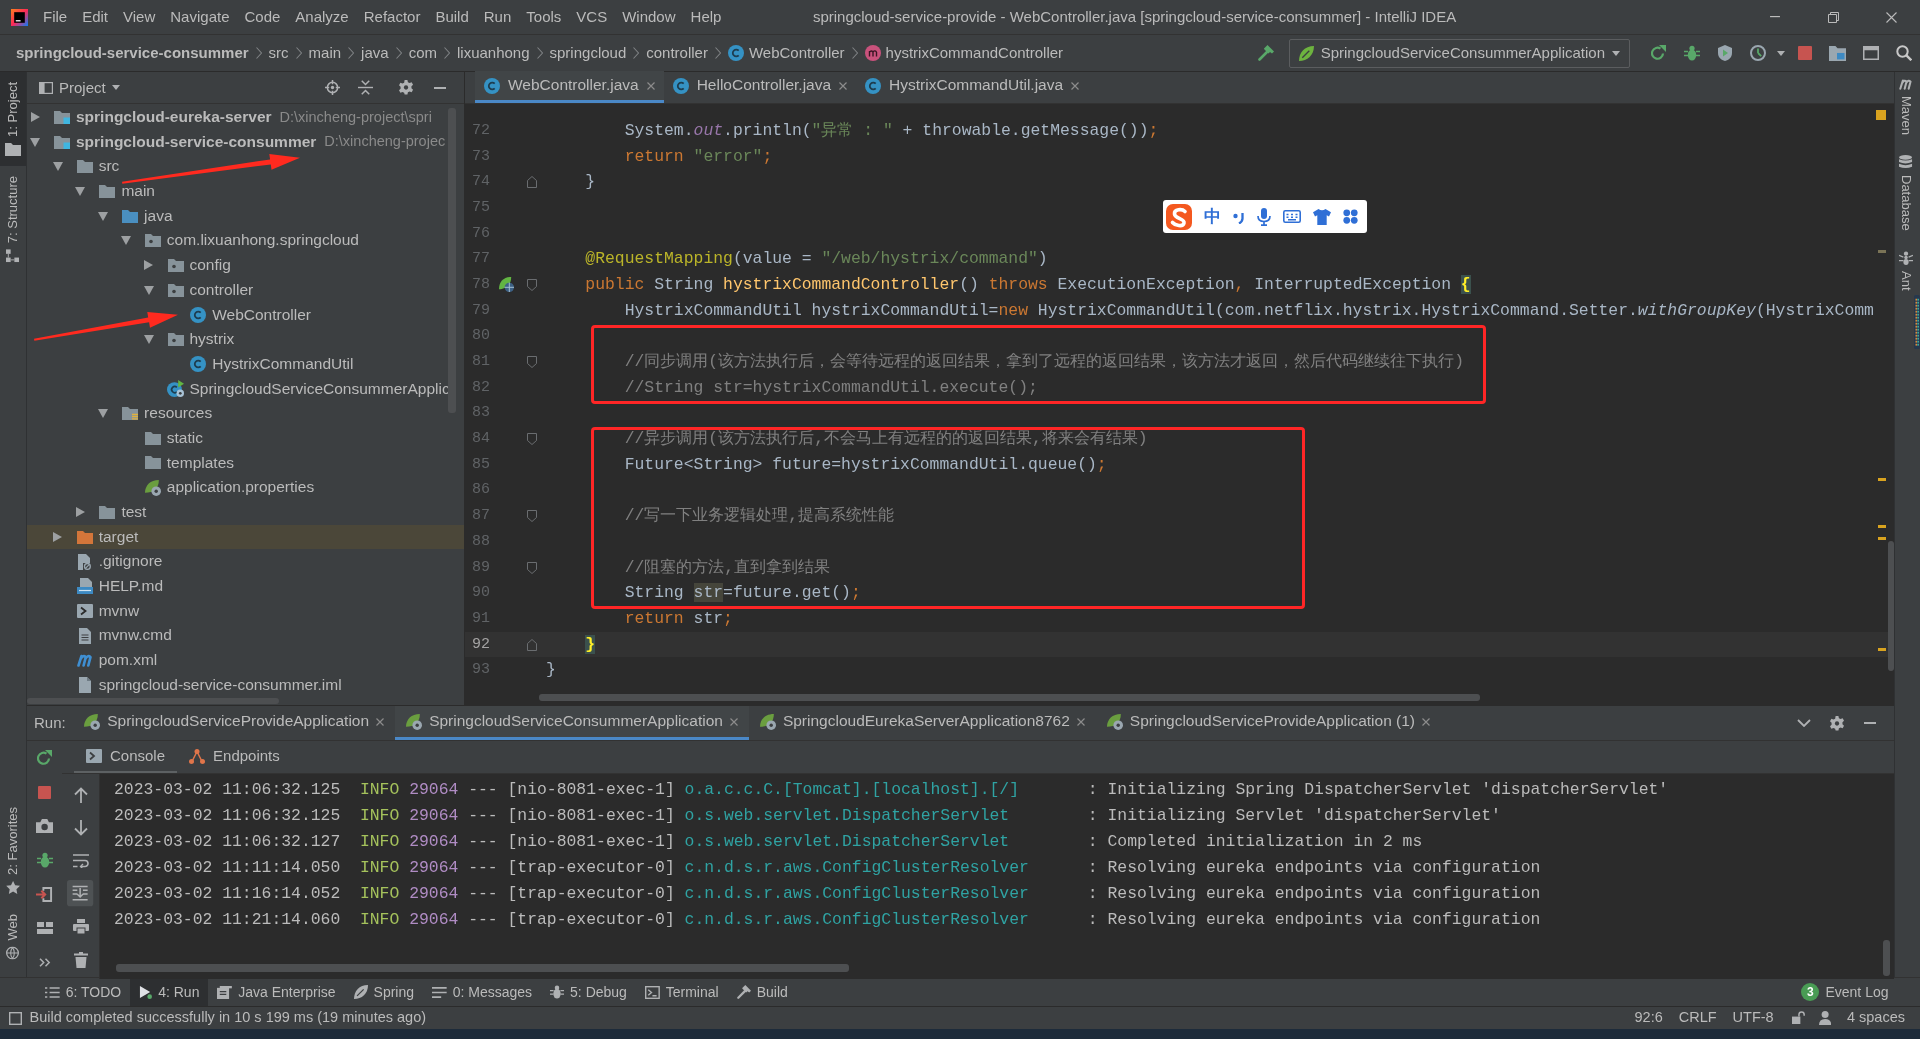 The height and width of the screenshot is (1039, 1920). I want to click on tool-window-button: 1: Project, so click(13, 119).